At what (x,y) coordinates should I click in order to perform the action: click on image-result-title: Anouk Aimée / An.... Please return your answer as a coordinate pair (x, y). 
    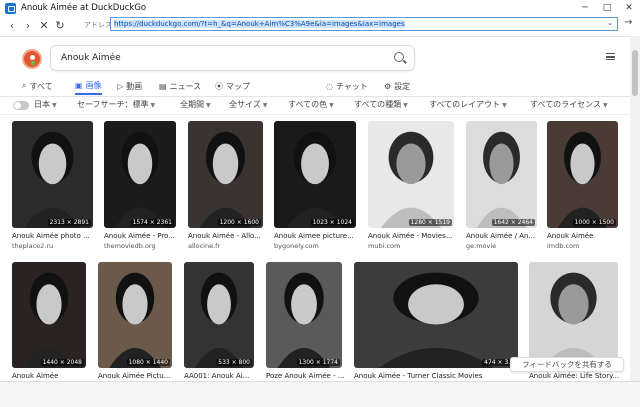
    Looking at the image, I should click on (506, 236).